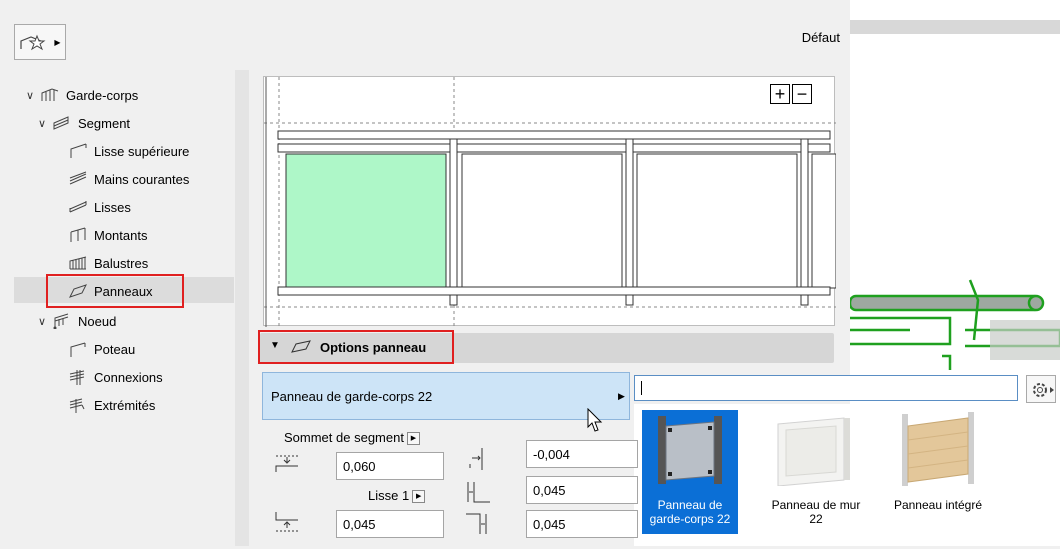  Describe the element at coordinates (128, 179) in the screenshot. I see `tree-item-mains-courantes: Mains courantes` at that location.